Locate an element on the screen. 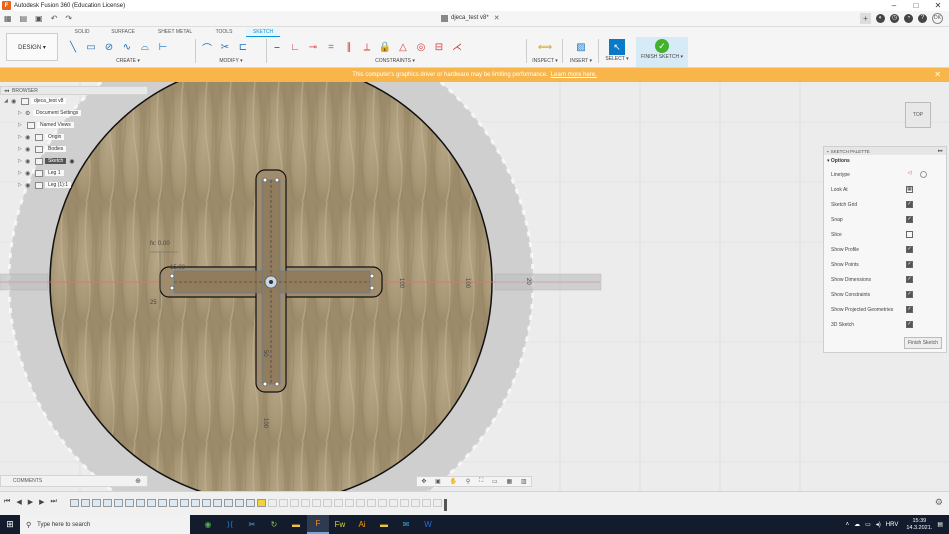  look-at-icon: ▦ is located at coordinates (909, 189).